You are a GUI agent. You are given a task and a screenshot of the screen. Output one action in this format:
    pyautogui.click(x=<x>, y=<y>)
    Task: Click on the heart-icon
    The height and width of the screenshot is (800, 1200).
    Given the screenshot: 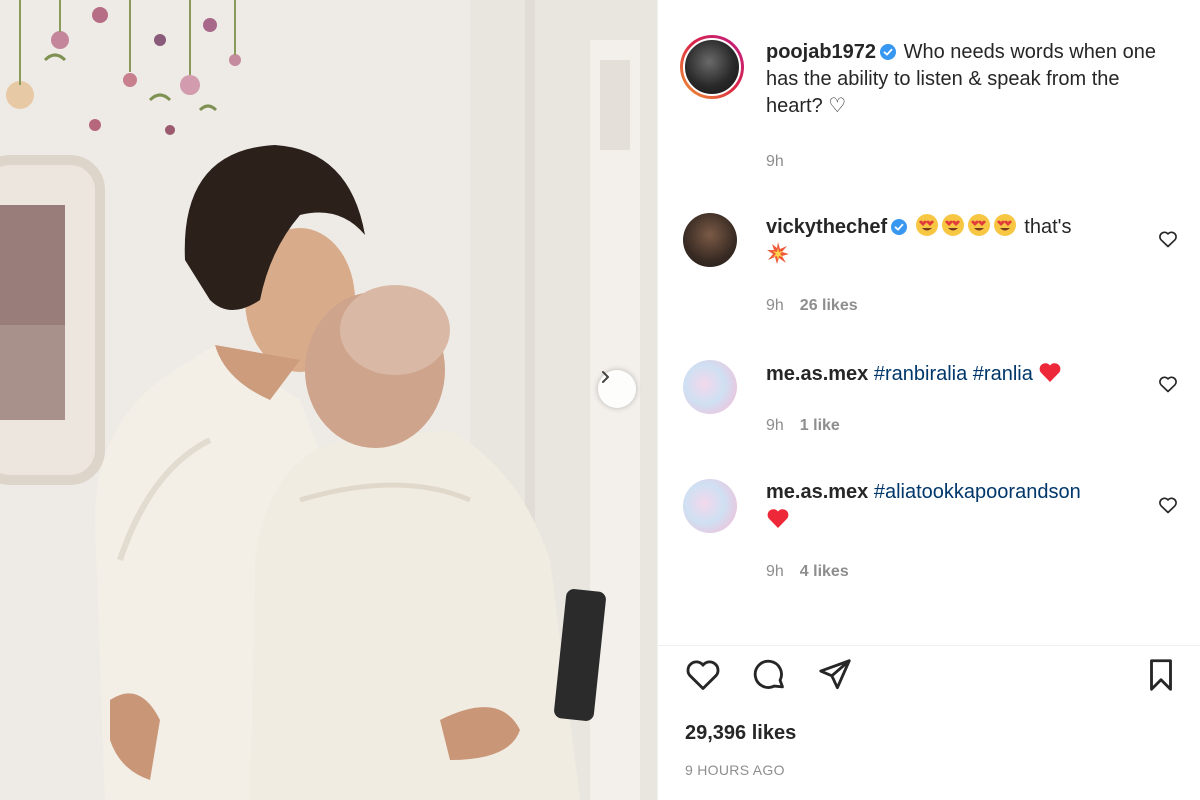 What is the action you would take?
    pyautogui.click(x=703, y=675)
    